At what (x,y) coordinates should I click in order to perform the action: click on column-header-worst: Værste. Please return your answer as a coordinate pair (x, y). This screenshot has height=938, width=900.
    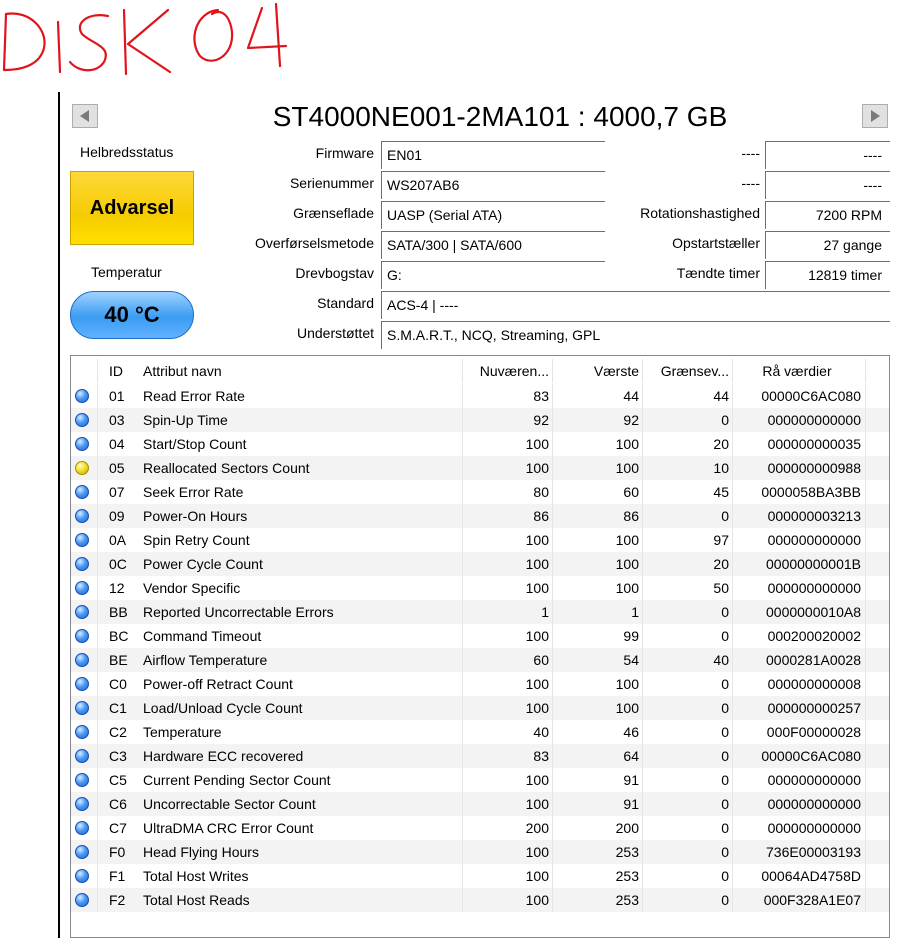
    Looking at the image, I should click on (598, 371).